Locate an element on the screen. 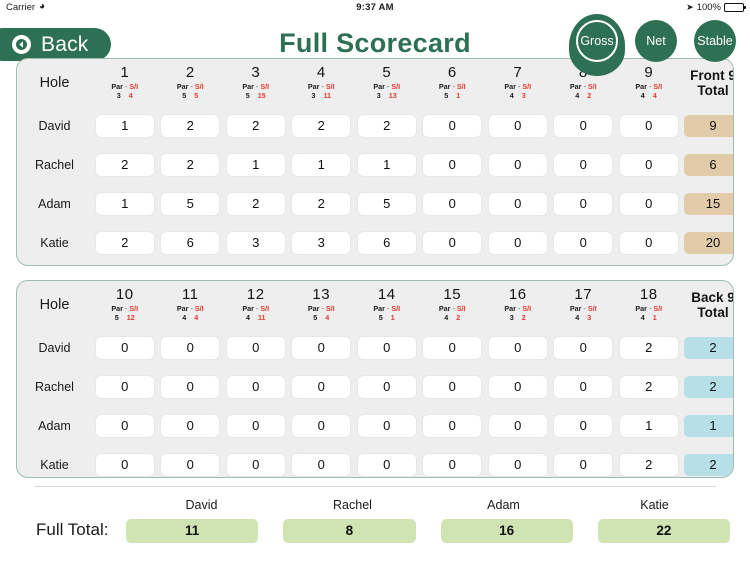 The image size is (750, 562). mode-toggle-net: Net is located at coordinates (656, 41).